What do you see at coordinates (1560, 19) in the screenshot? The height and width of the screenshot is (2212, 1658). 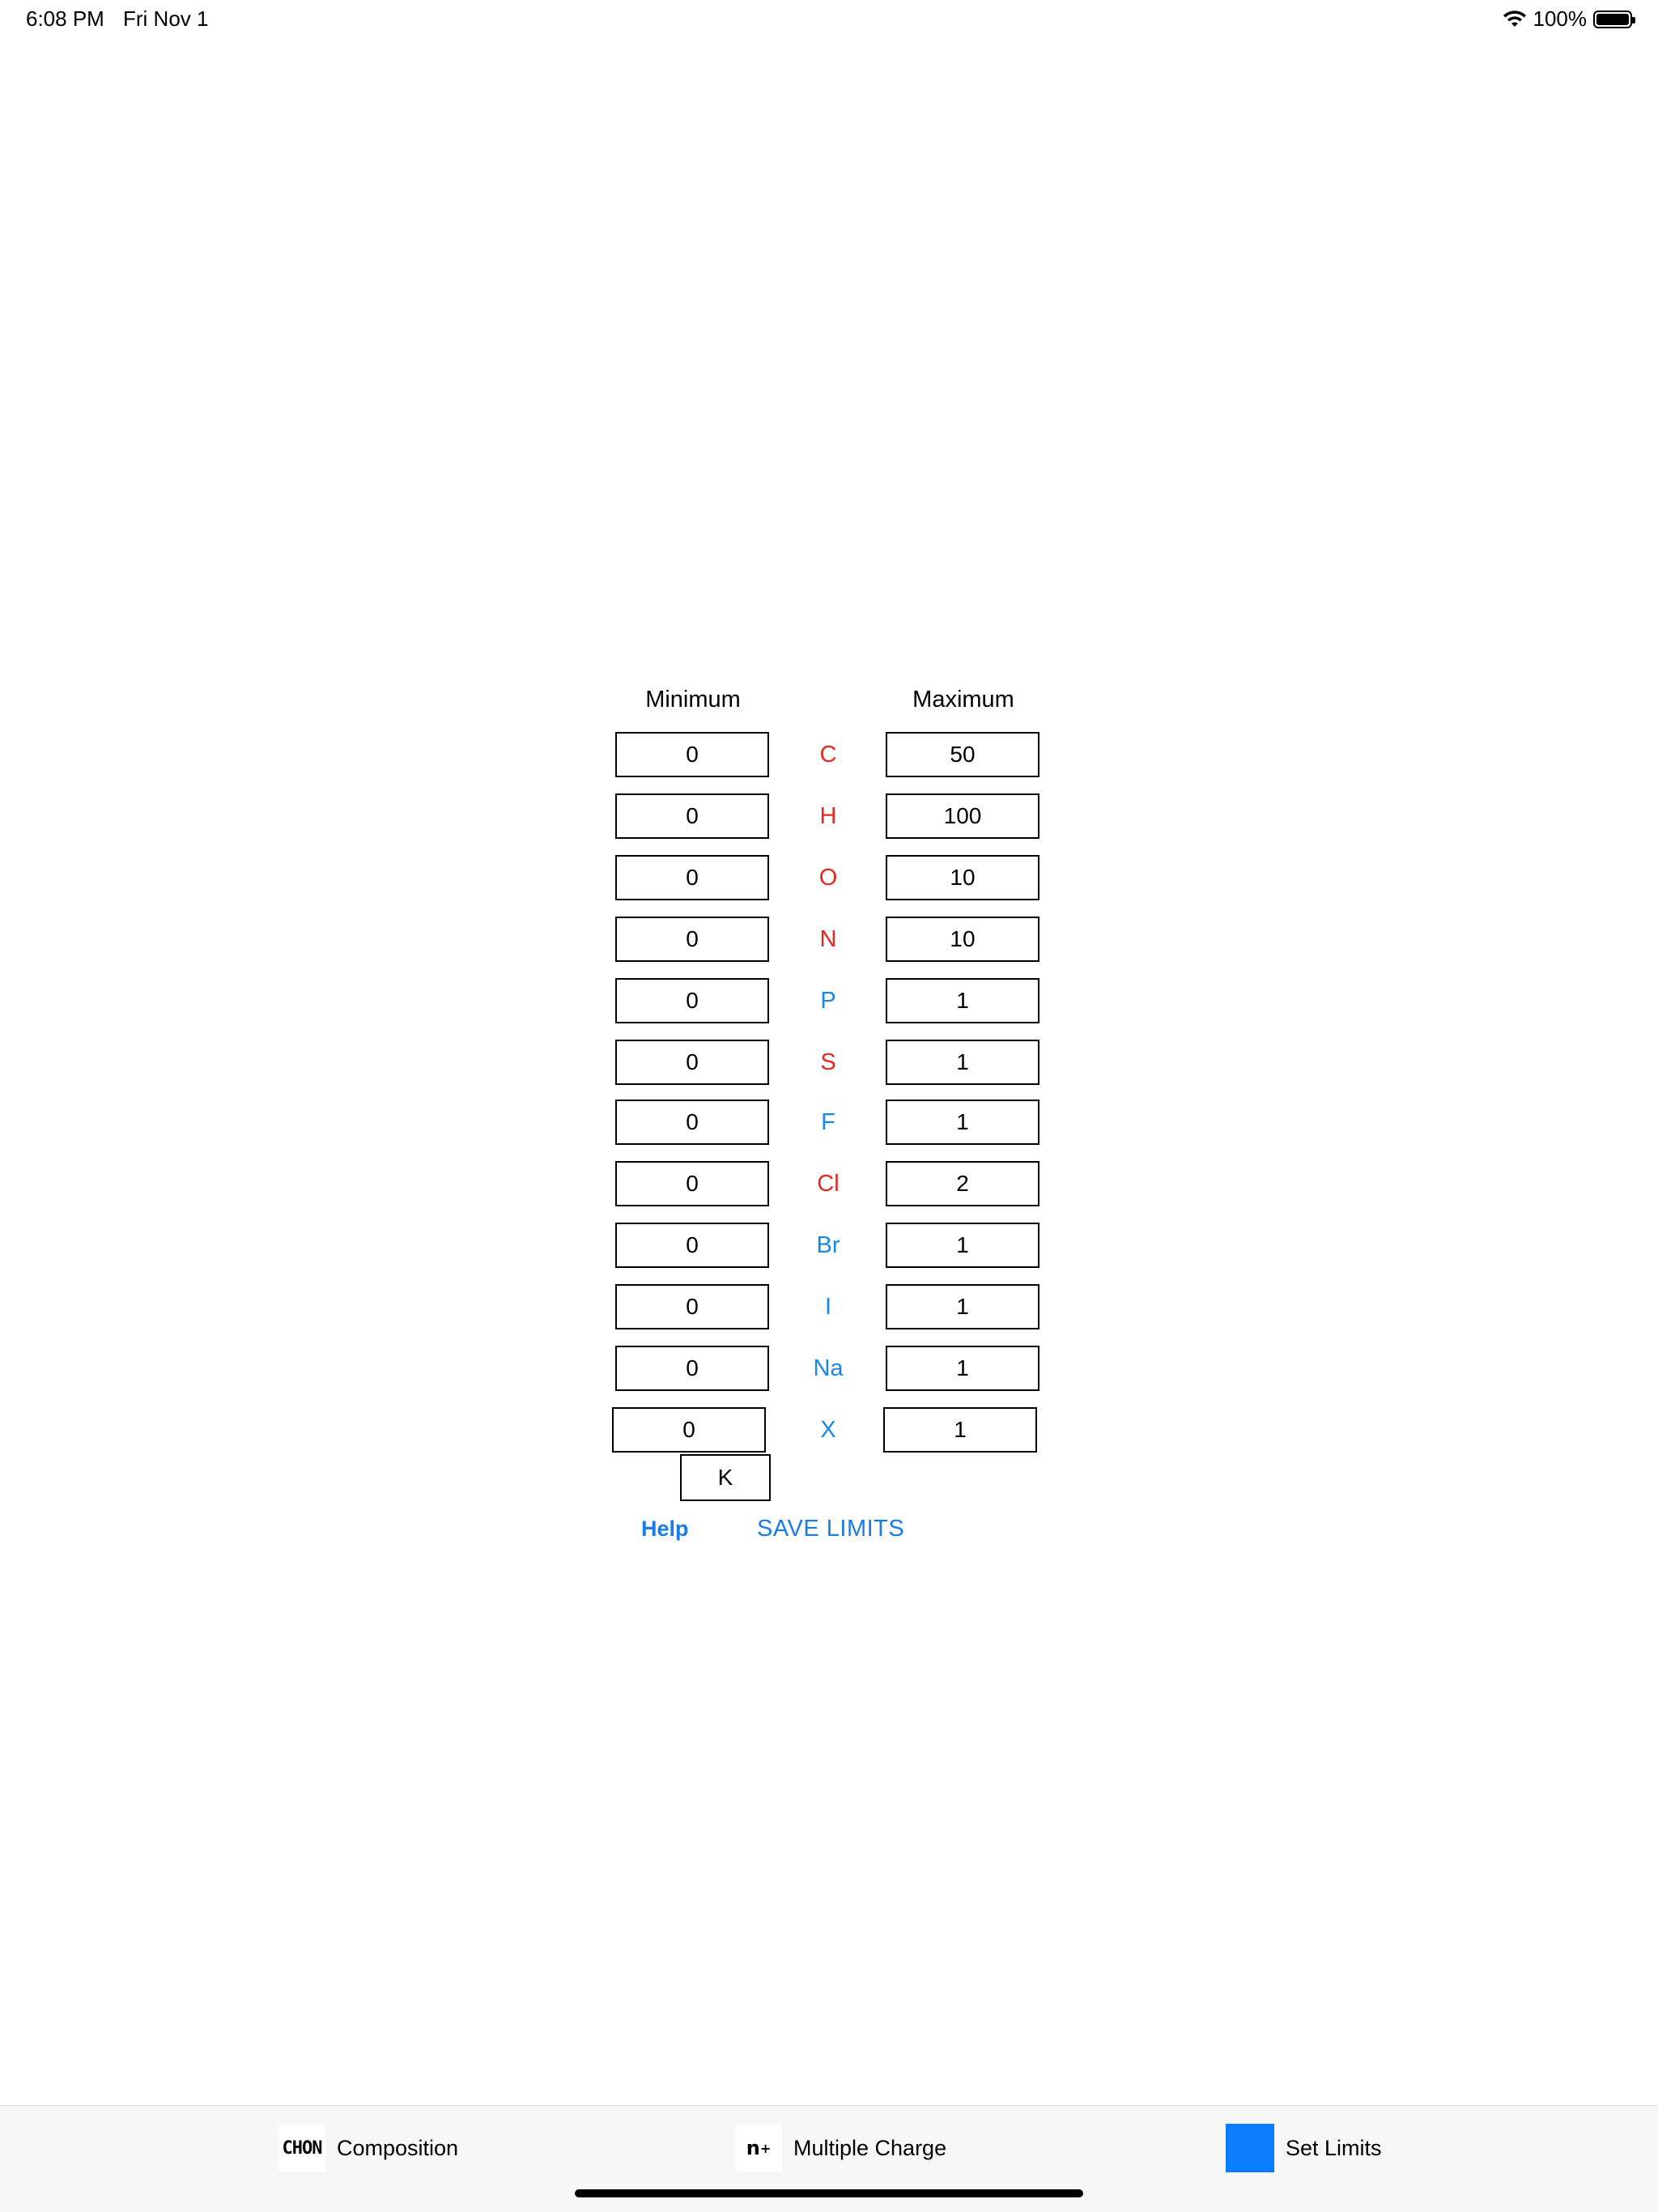 I see `battery-percent: 100%` at bounding box center [1560, 19].